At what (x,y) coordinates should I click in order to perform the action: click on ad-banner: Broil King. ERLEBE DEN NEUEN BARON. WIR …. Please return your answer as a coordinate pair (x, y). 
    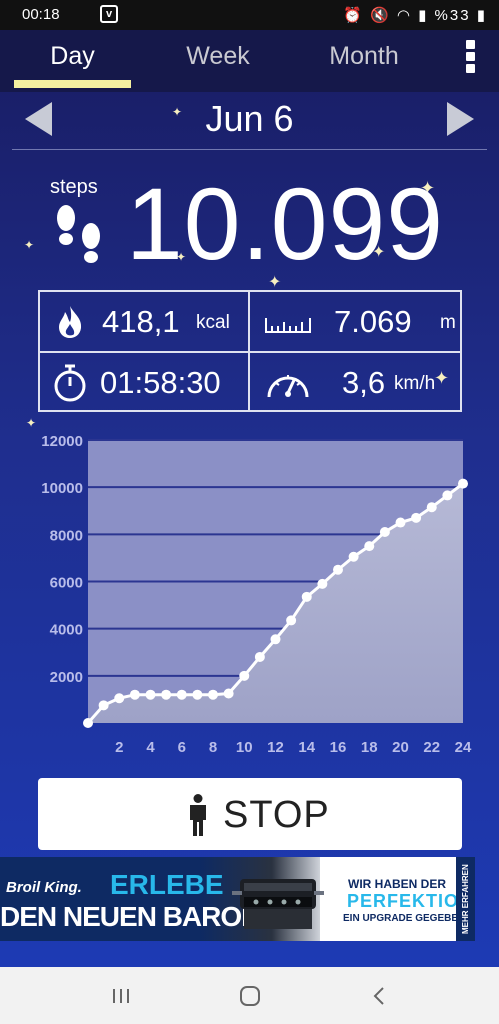
    Looking at the image, I should click on (237, 899).